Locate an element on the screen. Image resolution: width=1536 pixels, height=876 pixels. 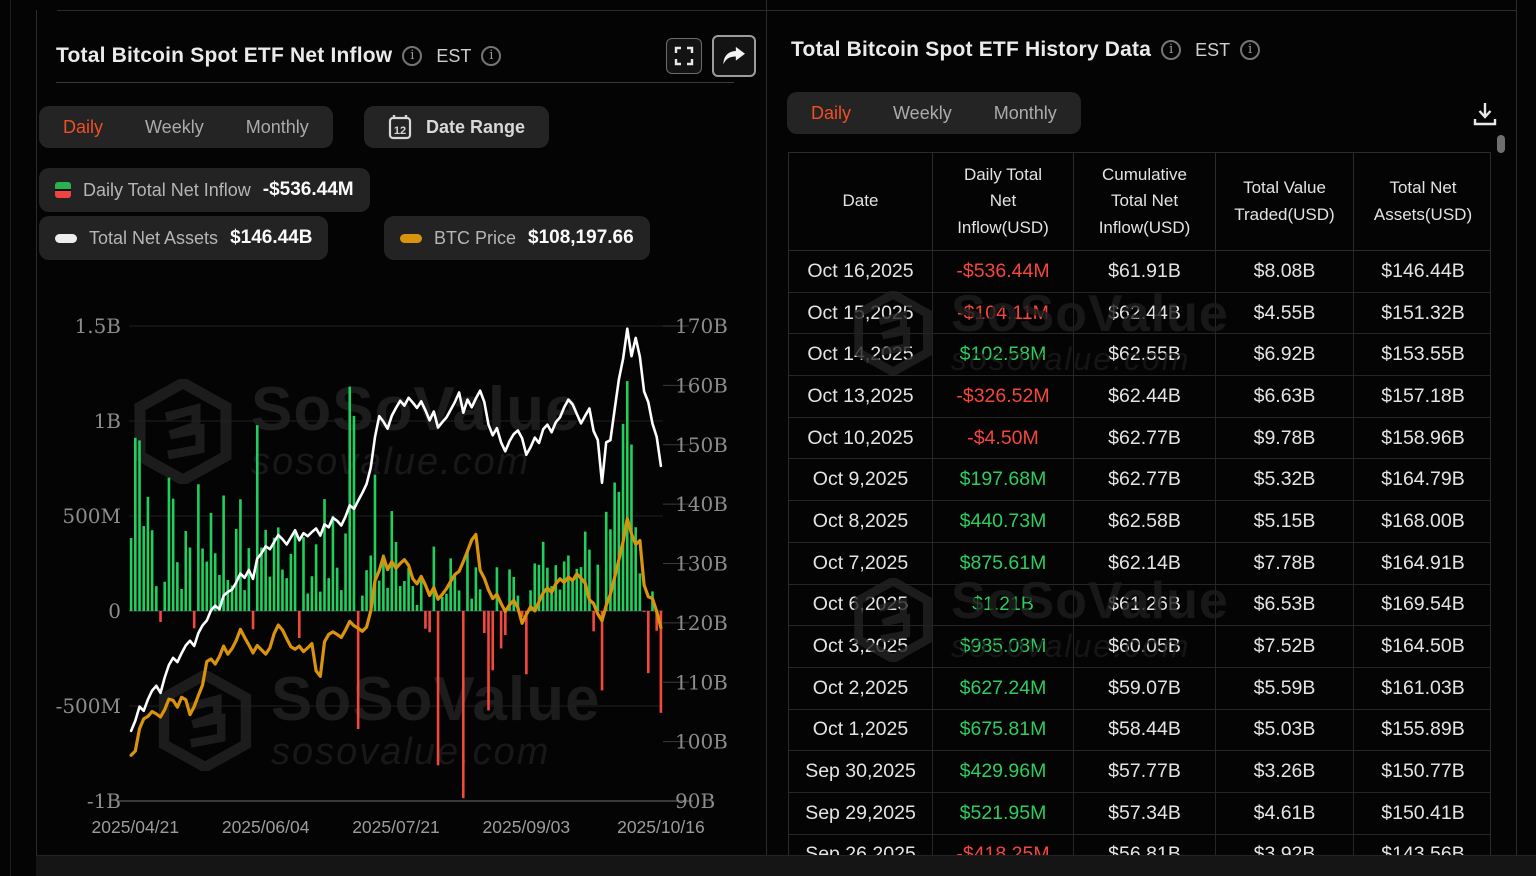
date-cell: Oct 7,2025 is located at coordinates (861, 563).